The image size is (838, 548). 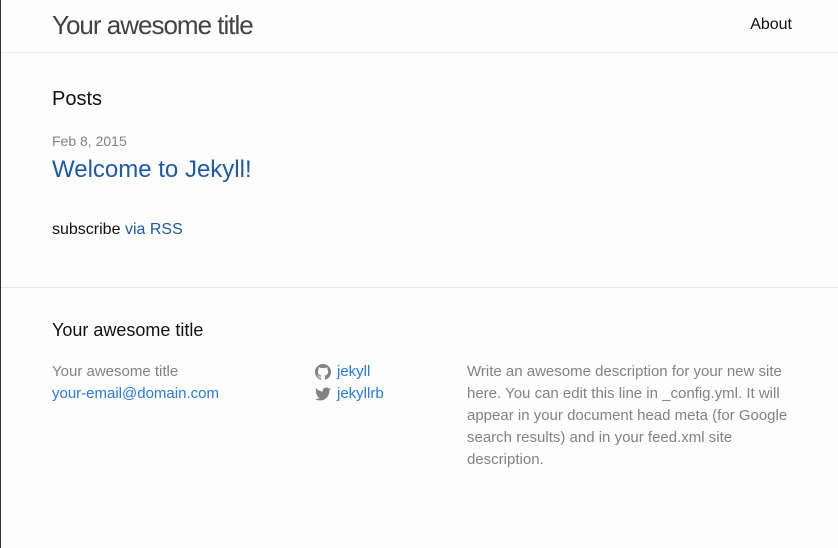 I want to click on site-header: Your awesome title About, so click(x=419, y=26).